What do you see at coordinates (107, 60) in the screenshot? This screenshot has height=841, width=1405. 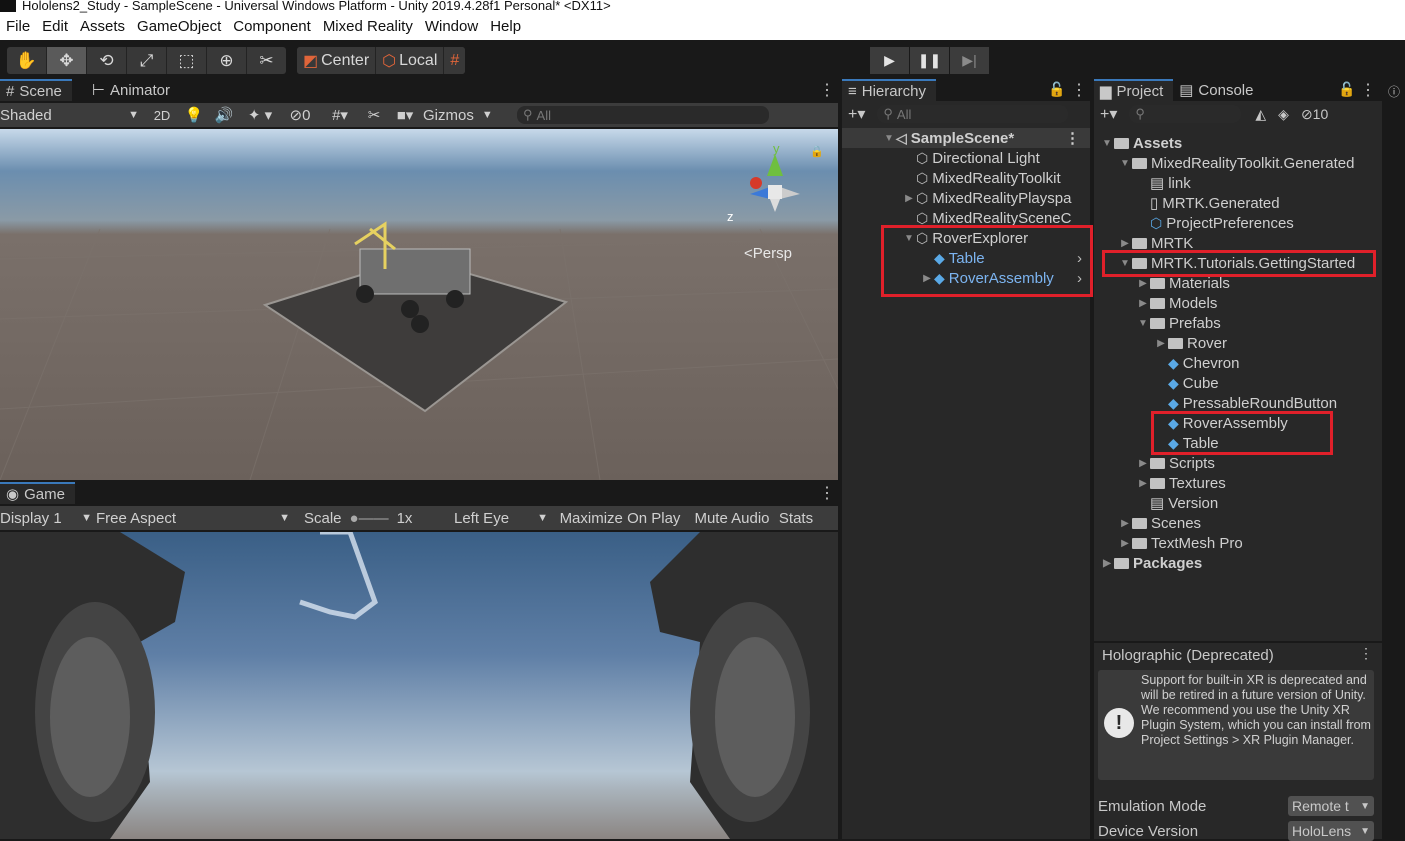 I see `rotate-tool-icon: ⟲` at bounding box center [107, 60].